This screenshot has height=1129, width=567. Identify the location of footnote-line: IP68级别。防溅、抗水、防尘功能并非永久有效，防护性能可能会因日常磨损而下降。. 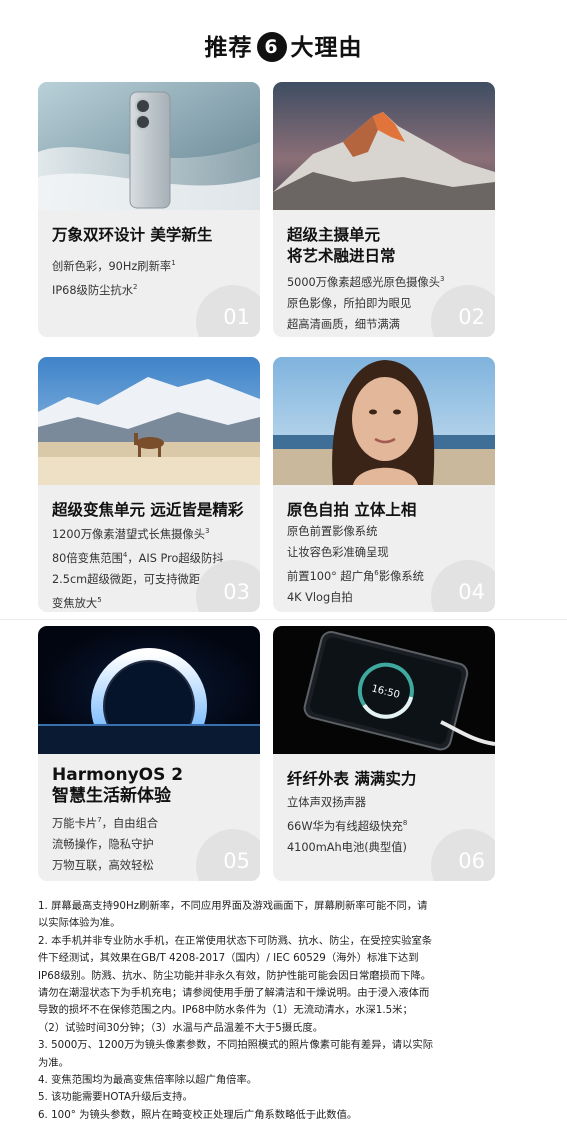
(235, 975).